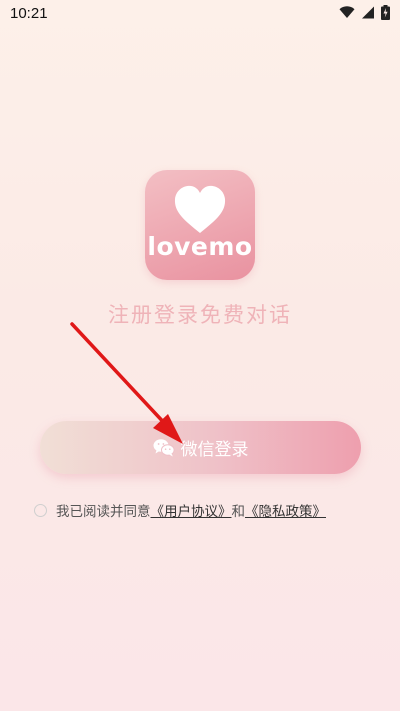  Describe the element at coordinates (40, 510) in the screenshot. I see `agreement-radio` at that location.